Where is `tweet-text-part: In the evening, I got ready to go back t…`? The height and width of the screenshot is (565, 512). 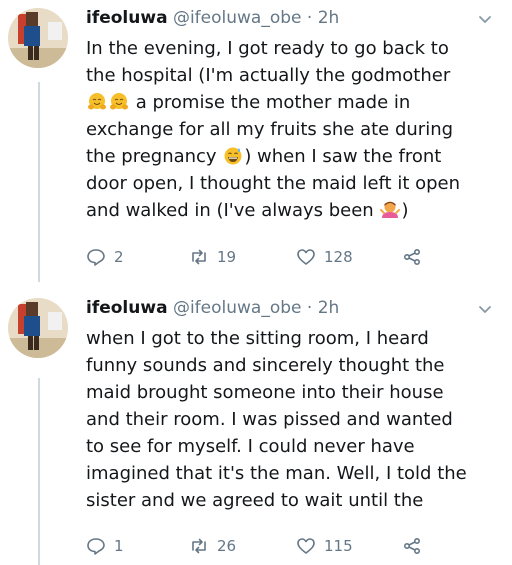 tweet-text-part: In the evening, I got ready to go back t… is located at coordinates (268, 62).